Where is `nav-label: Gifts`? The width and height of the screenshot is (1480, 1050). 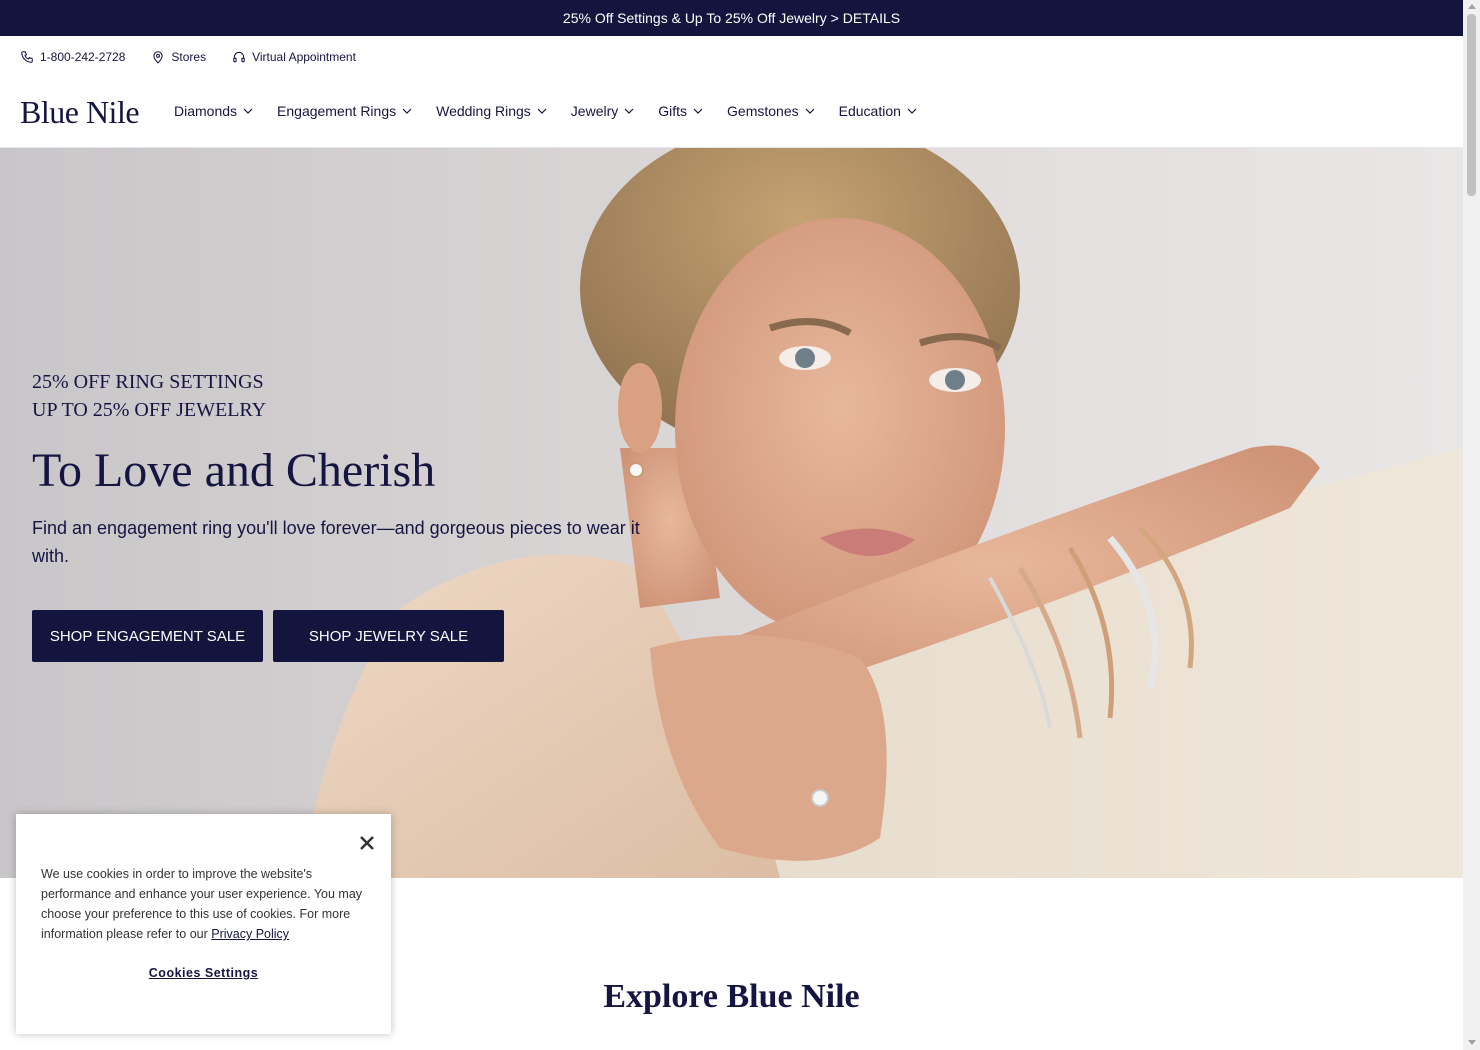 nav-label: Gifts is located at coordinates (673, 111).